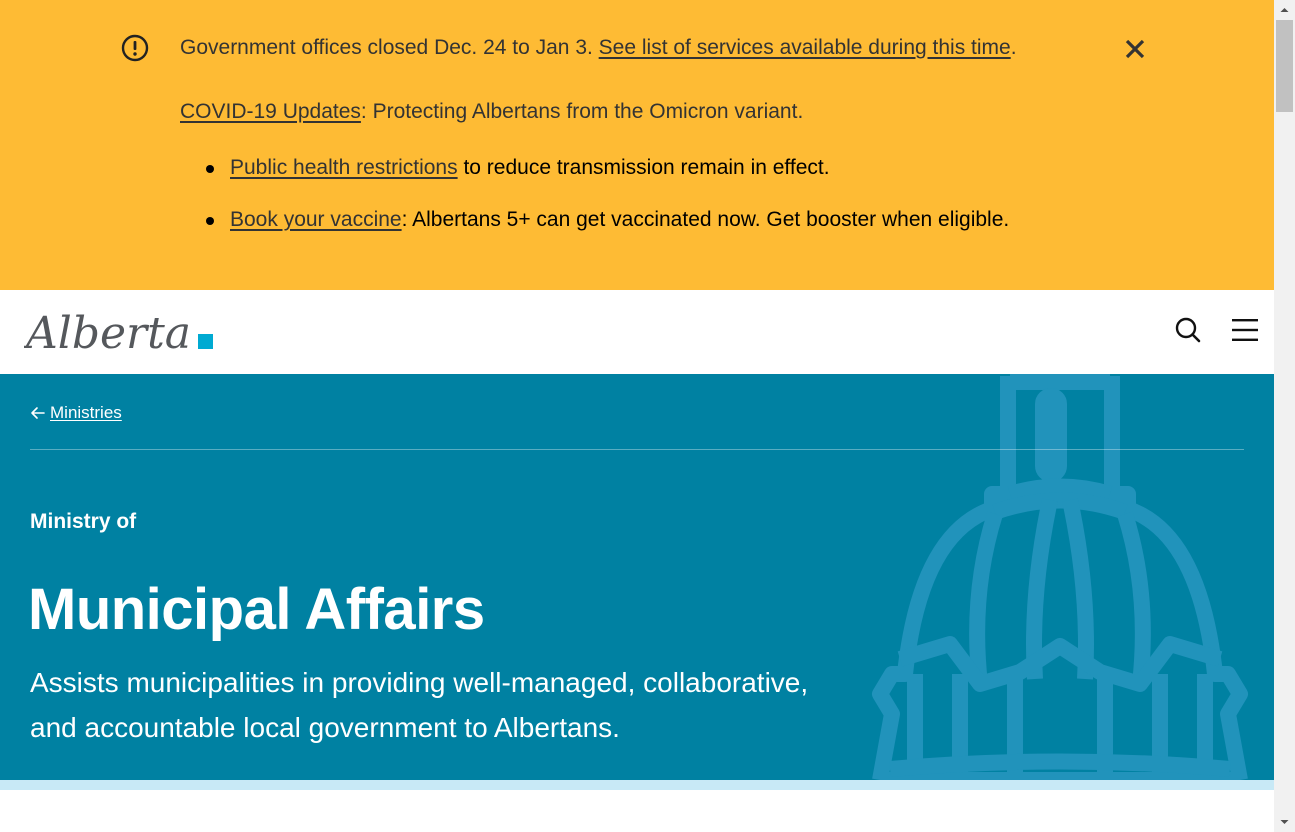 The image size is (1295, 832). I want to click on list-item-text: to reduce transmission remain in effect., so click(643, 167).